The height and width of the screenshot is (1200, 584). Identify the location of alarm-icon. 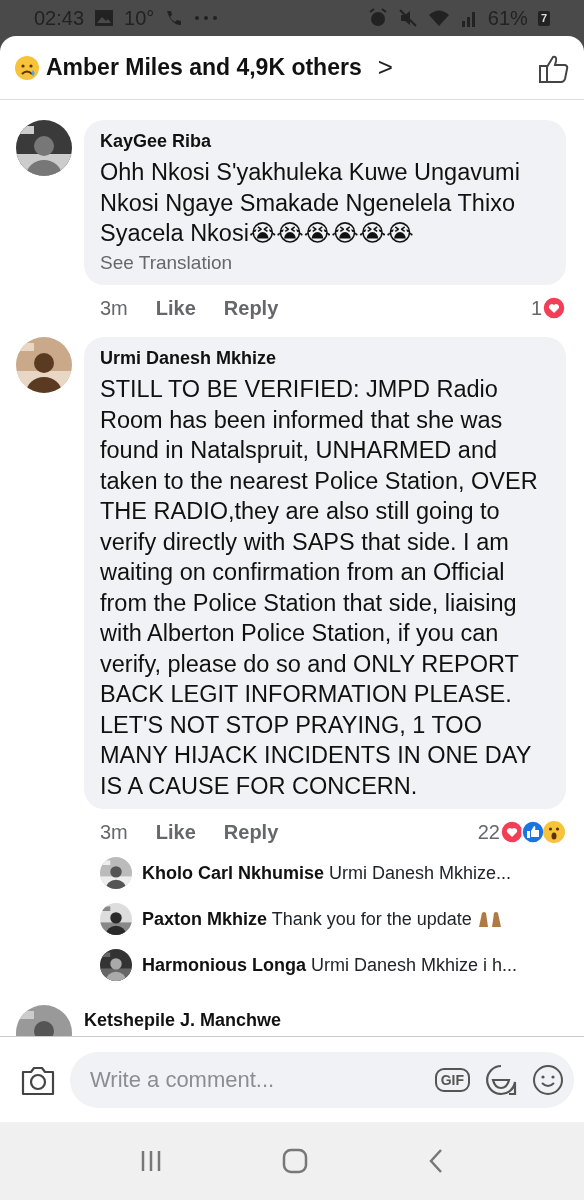
(377, 18).